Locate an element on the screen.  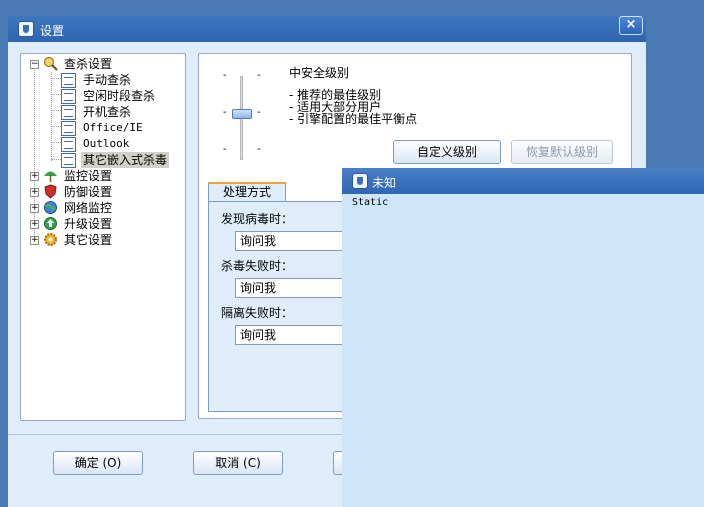
tree-item-label: 防御设置 is located at coordinates (88, 192).